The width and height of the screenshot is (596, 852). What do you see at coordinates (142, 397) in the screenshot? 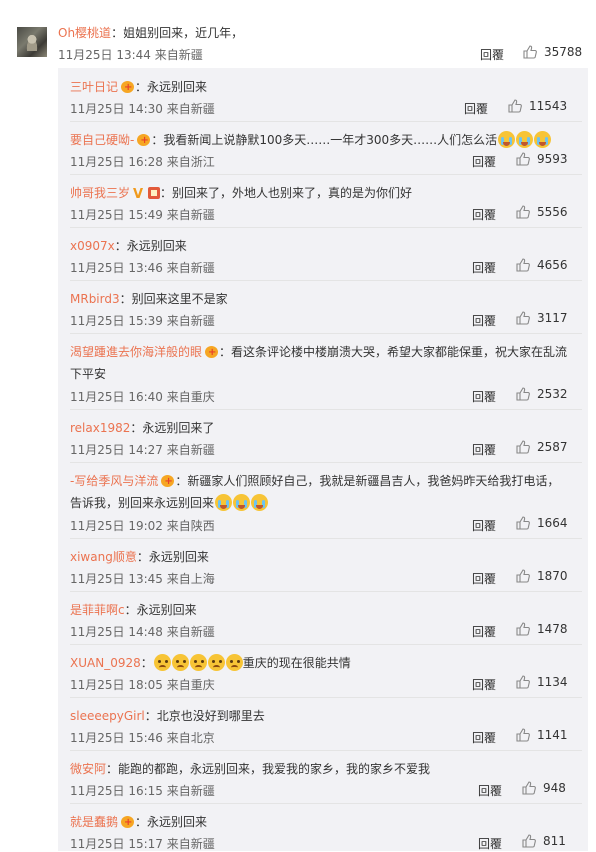
I see `reply-meta: 11月25日 16:40 来自重庆` at bounding box center [142, 397].